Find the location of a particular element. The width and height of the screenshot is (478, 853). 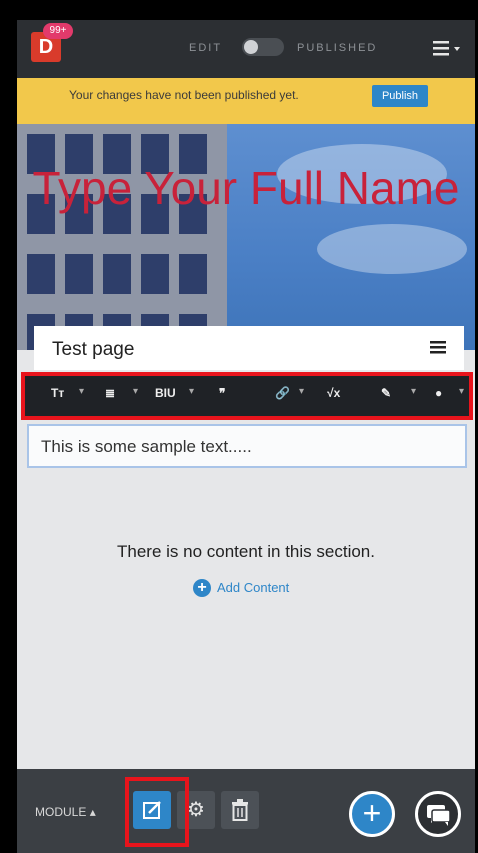

page-title-card: Test page is located at coordinates (249, 348).